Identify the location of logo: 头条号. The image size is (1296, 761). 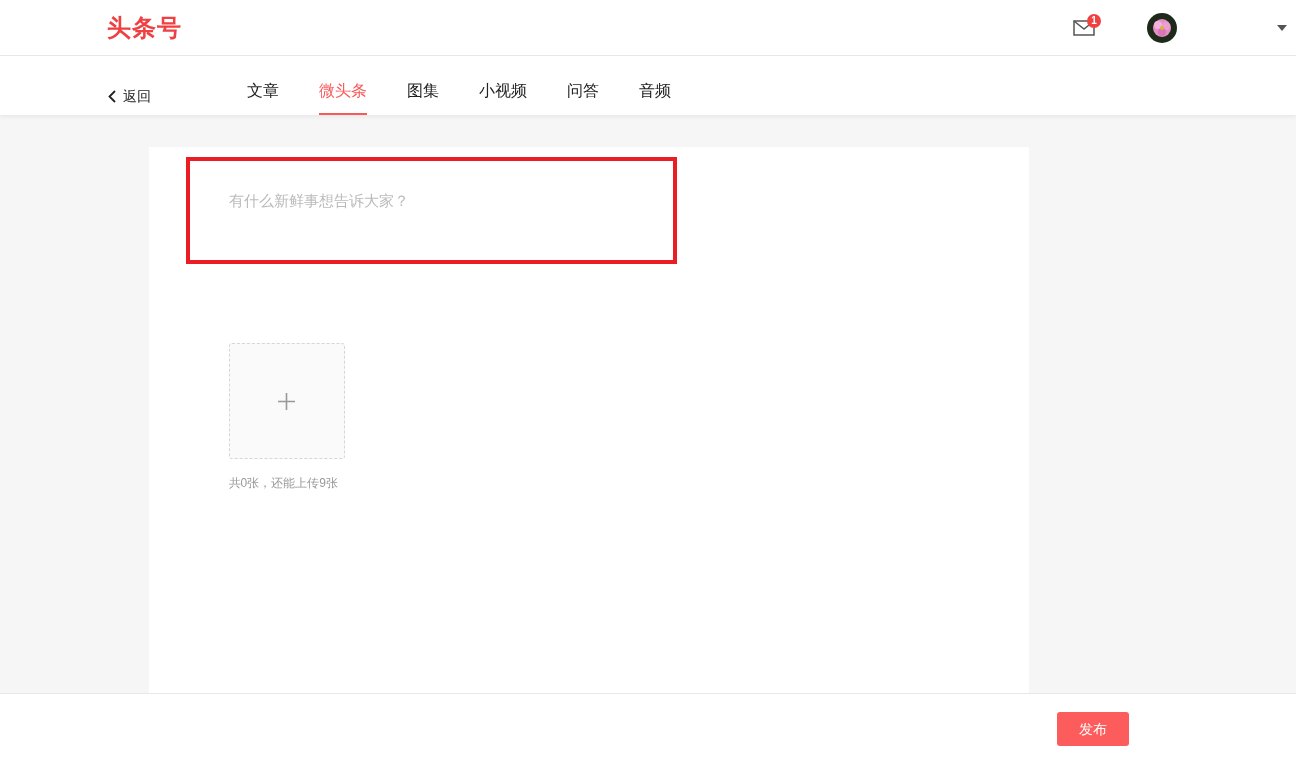
(144, 27).